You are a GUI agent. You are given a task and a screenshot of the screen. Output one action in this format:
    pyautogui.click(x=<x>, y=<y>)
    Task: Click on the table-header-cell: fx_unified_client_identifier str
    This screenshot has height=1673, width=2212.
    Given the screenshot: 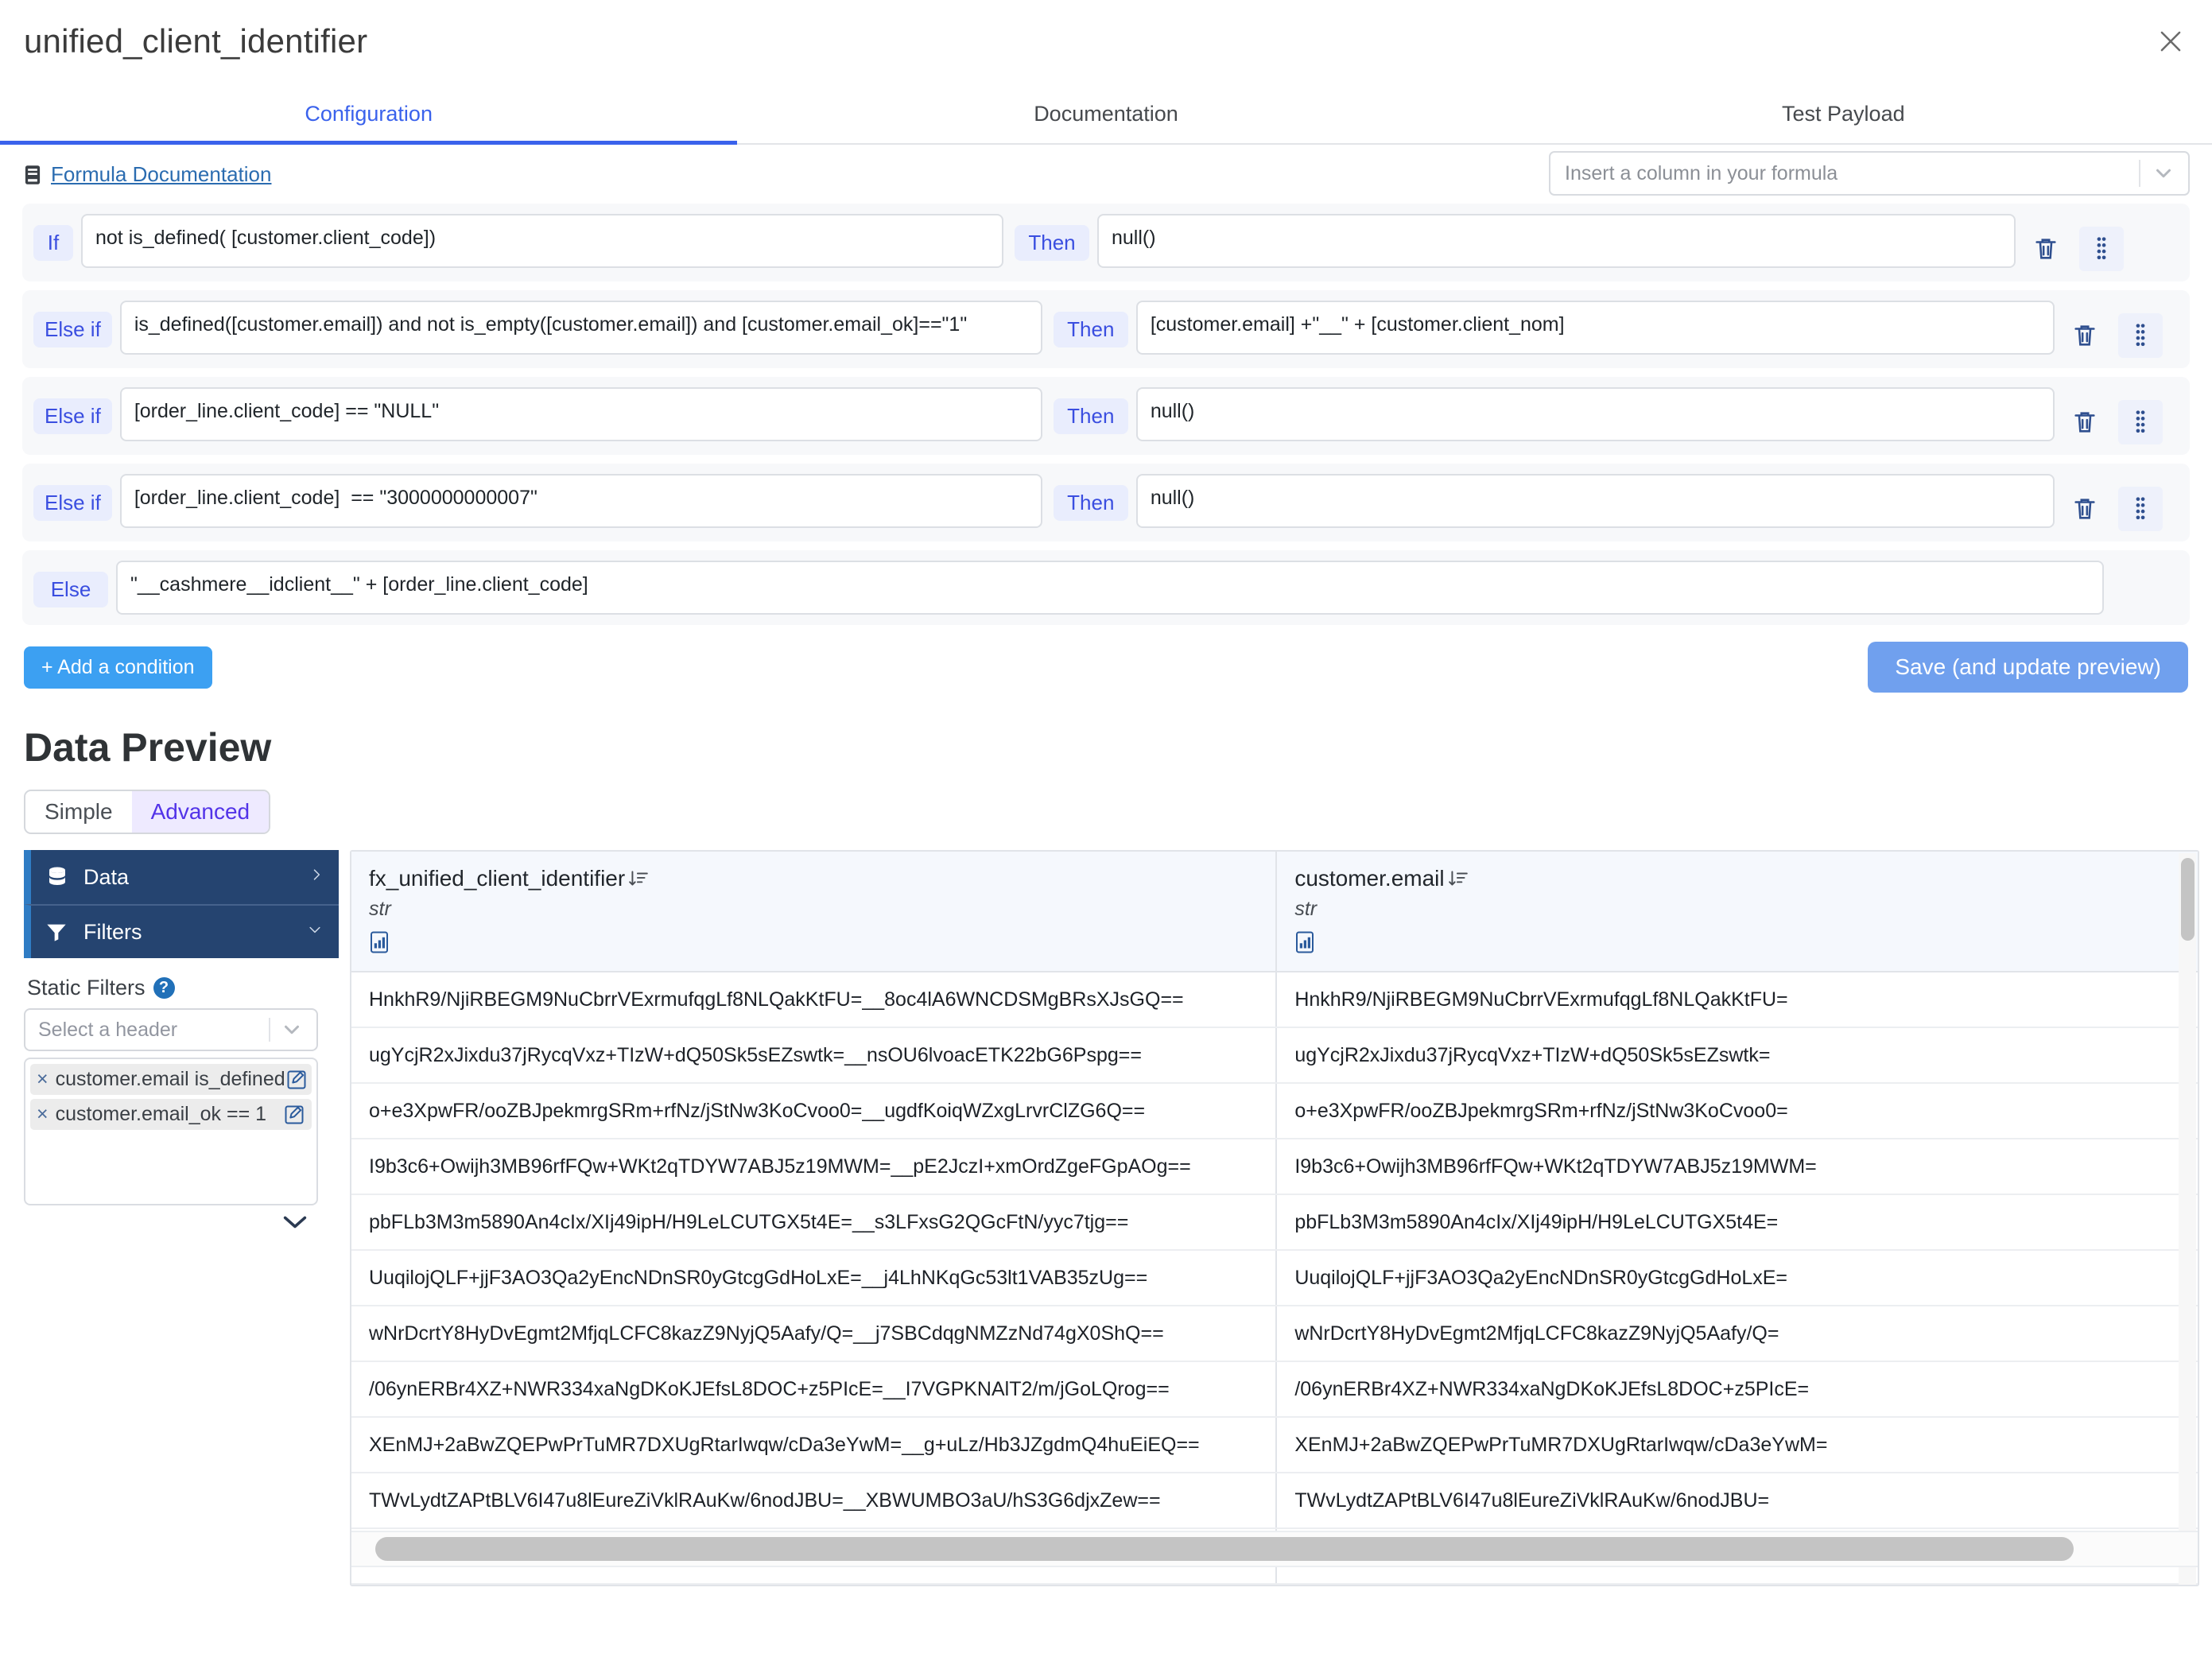 What is the action you would take?
    pyautogui.click(x=814, y=912)
    